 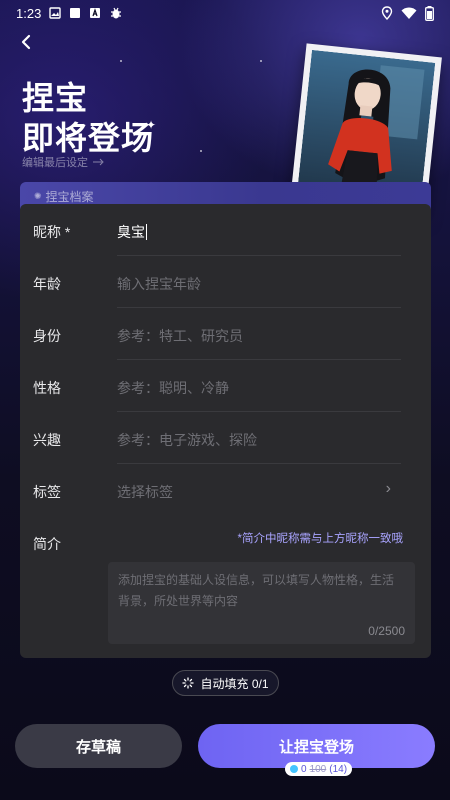 I want to click on field-identity: 身份 参考：特工、研究员, so click(x=225, y=334).